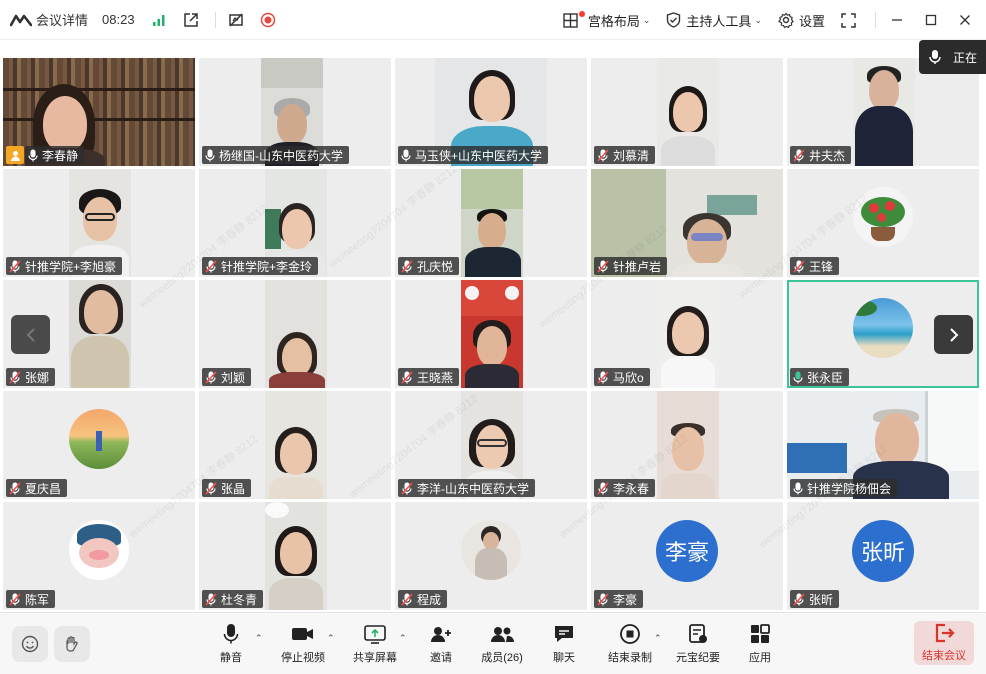 This screenshot has height=674, width=986. Describe the element at coordinates (423, 599) in the screenshot. I see `participant-name-label: 程成` at that location.